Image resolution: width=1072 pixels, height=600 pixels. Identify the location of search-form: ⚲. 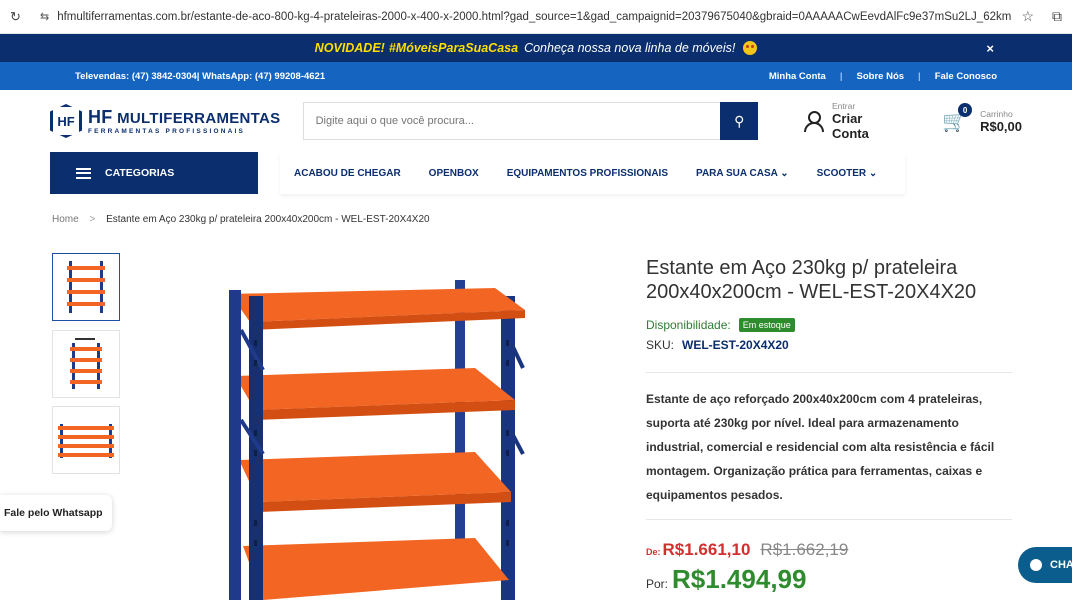
(530, 121).